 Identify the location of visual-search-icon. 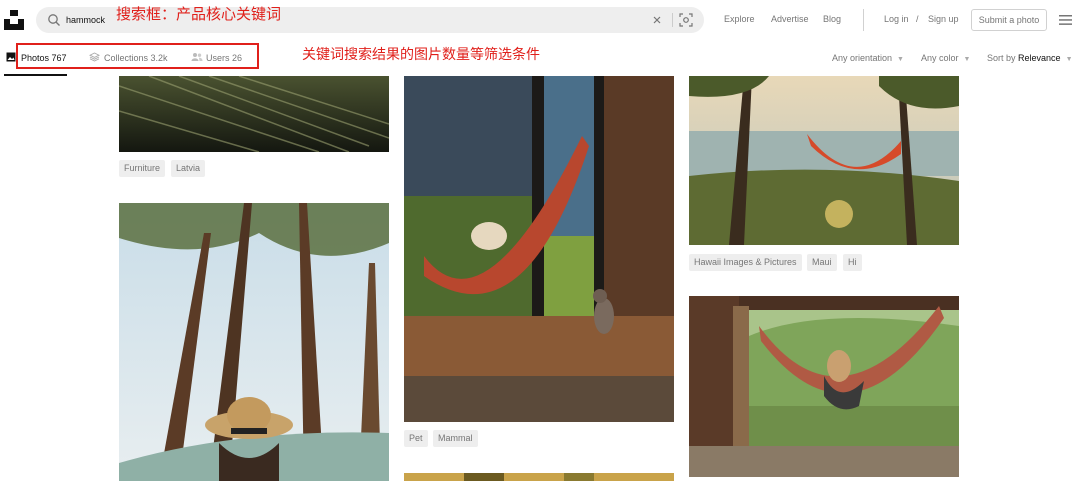
(686, 20).